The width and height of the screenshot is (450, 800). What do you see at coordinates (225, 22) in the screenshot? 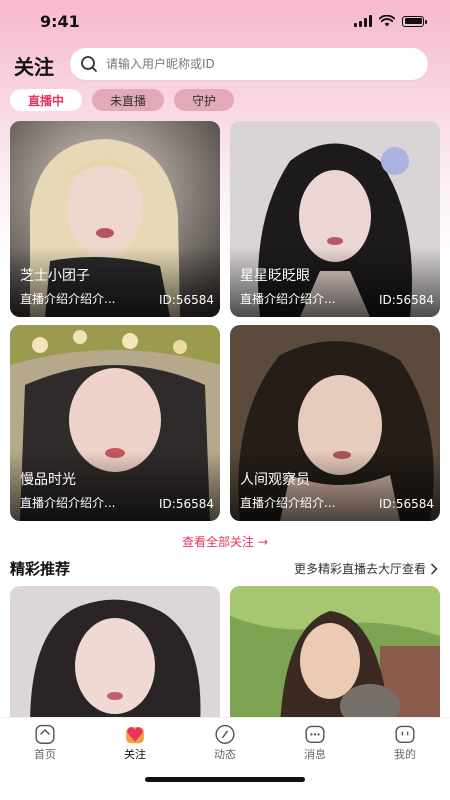
I see `status-bar: 9:41` at bounding box center [225, 22].